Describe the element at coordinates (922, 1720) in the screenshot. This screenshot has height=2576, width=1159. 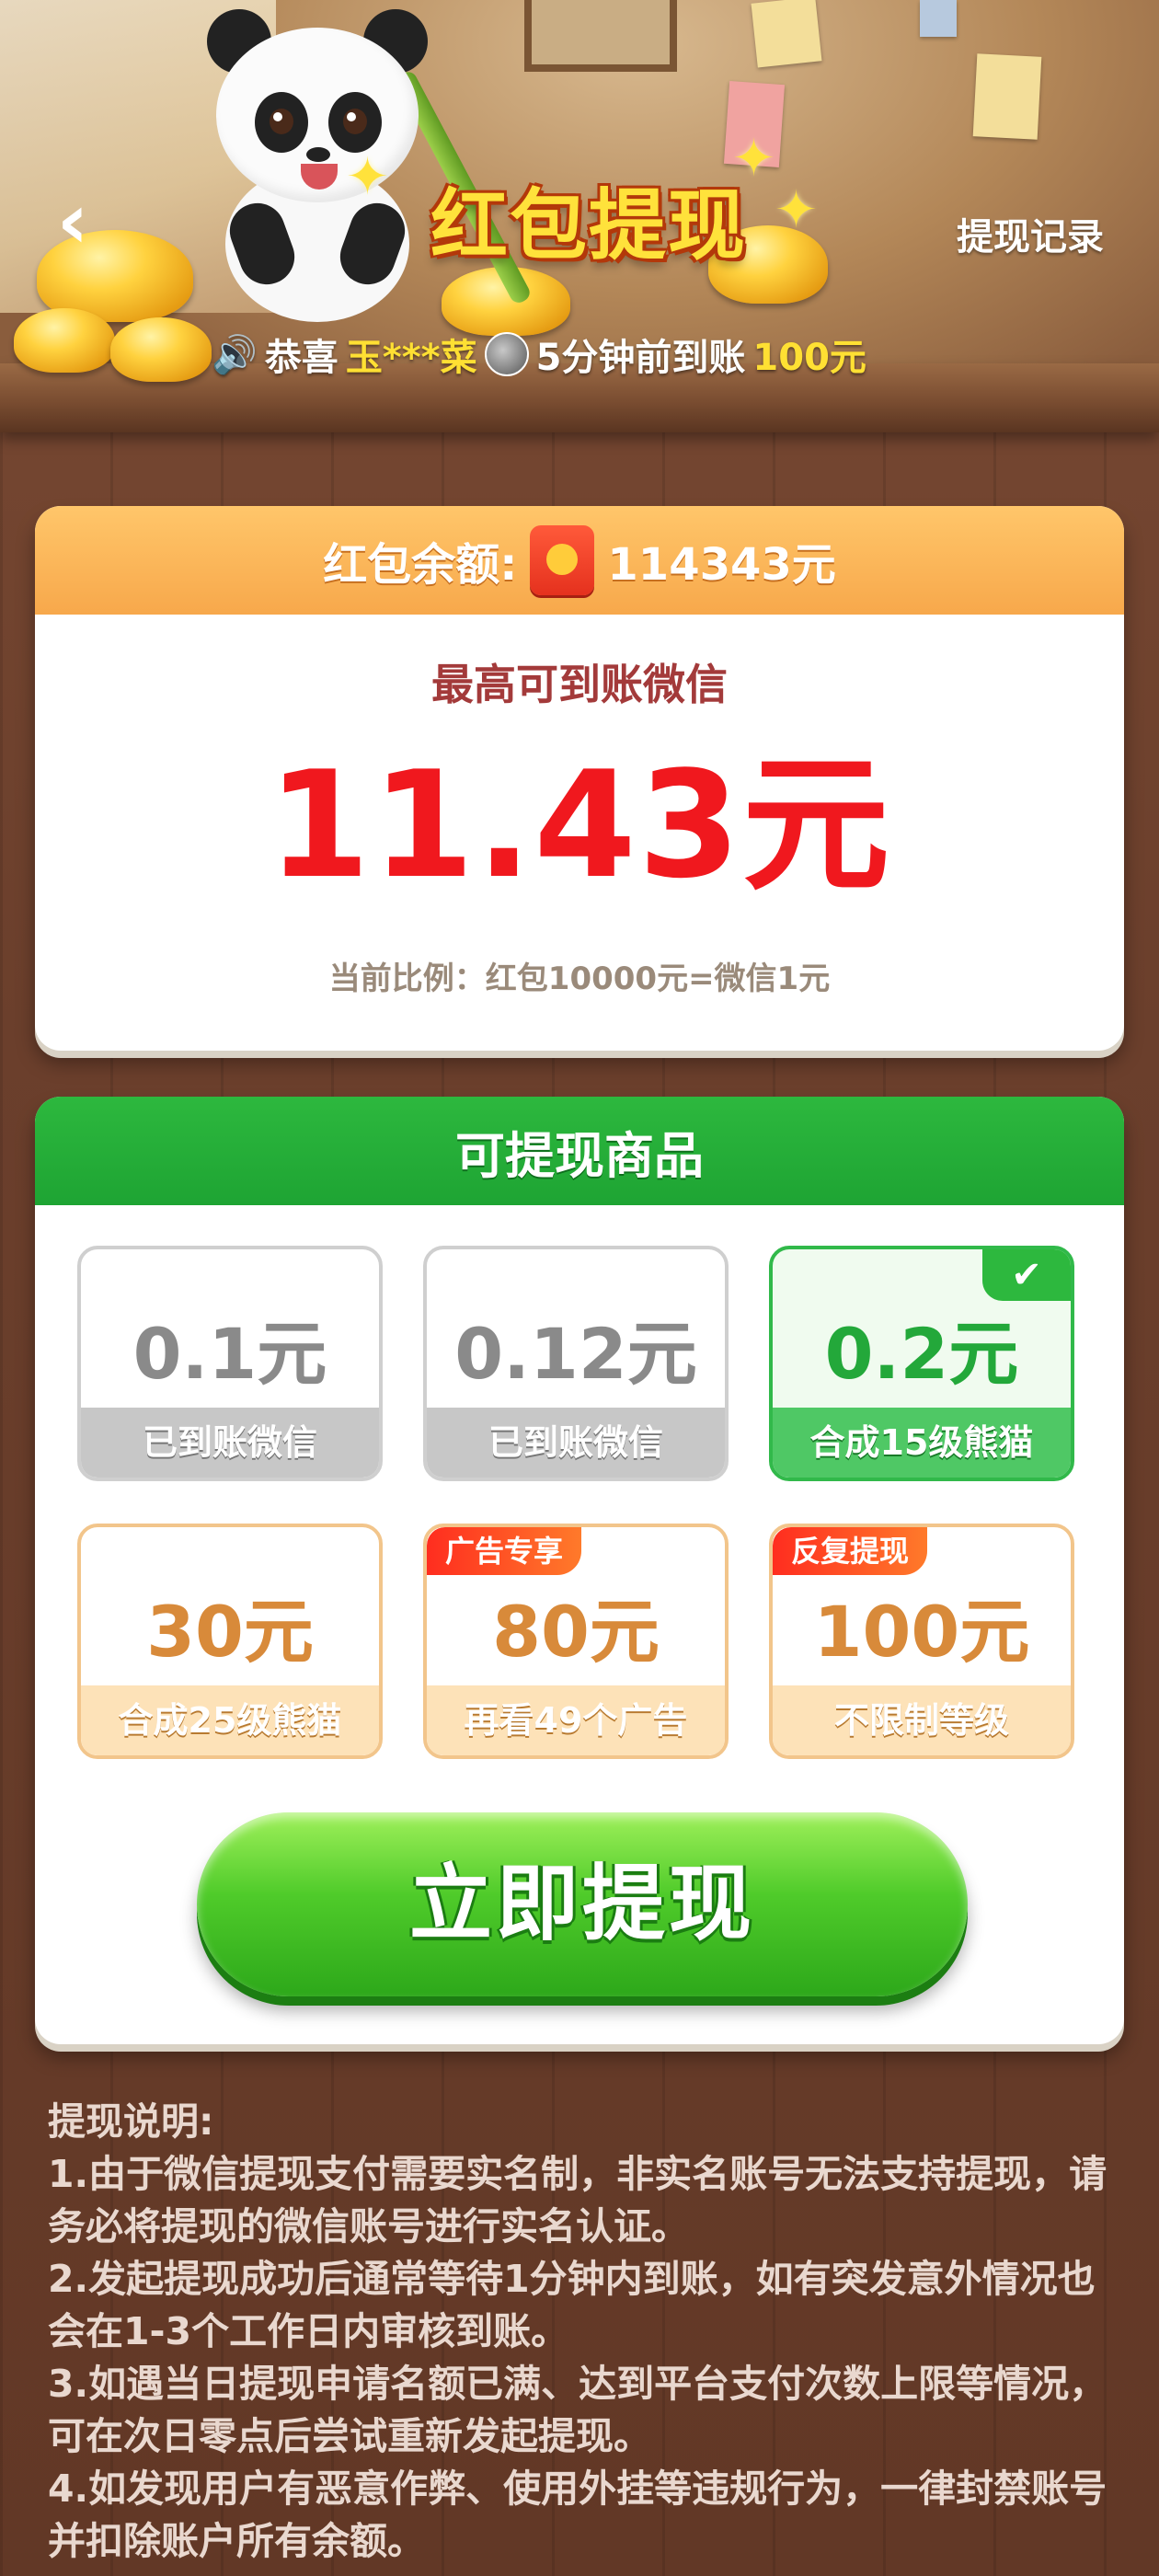
I see `product-status: 不限制等级` at that location.